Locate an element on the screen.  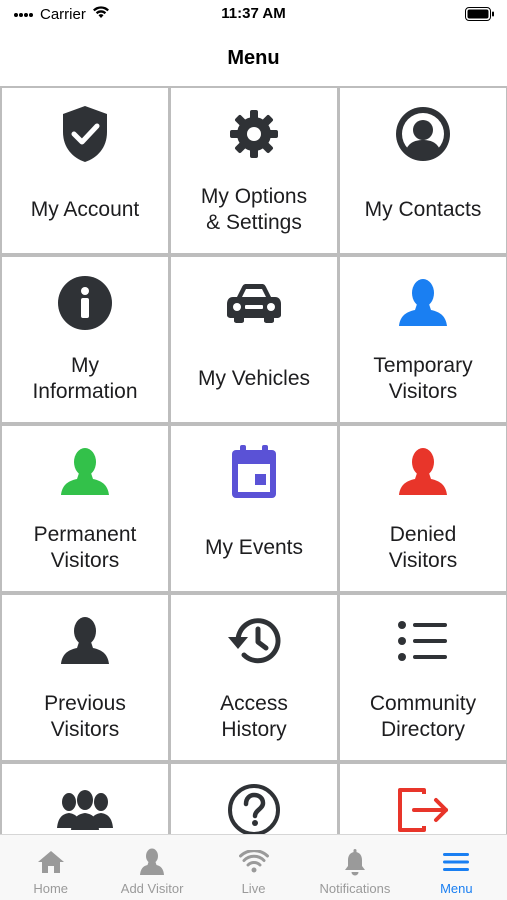
menu-item-label: My Vehicles is located at coordinates (254, 378).